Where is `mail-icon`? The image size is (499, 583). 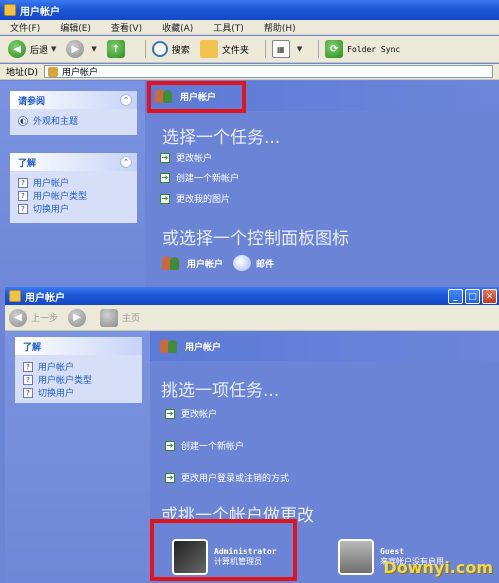 mail-icon is located at coordinates (242, 263).